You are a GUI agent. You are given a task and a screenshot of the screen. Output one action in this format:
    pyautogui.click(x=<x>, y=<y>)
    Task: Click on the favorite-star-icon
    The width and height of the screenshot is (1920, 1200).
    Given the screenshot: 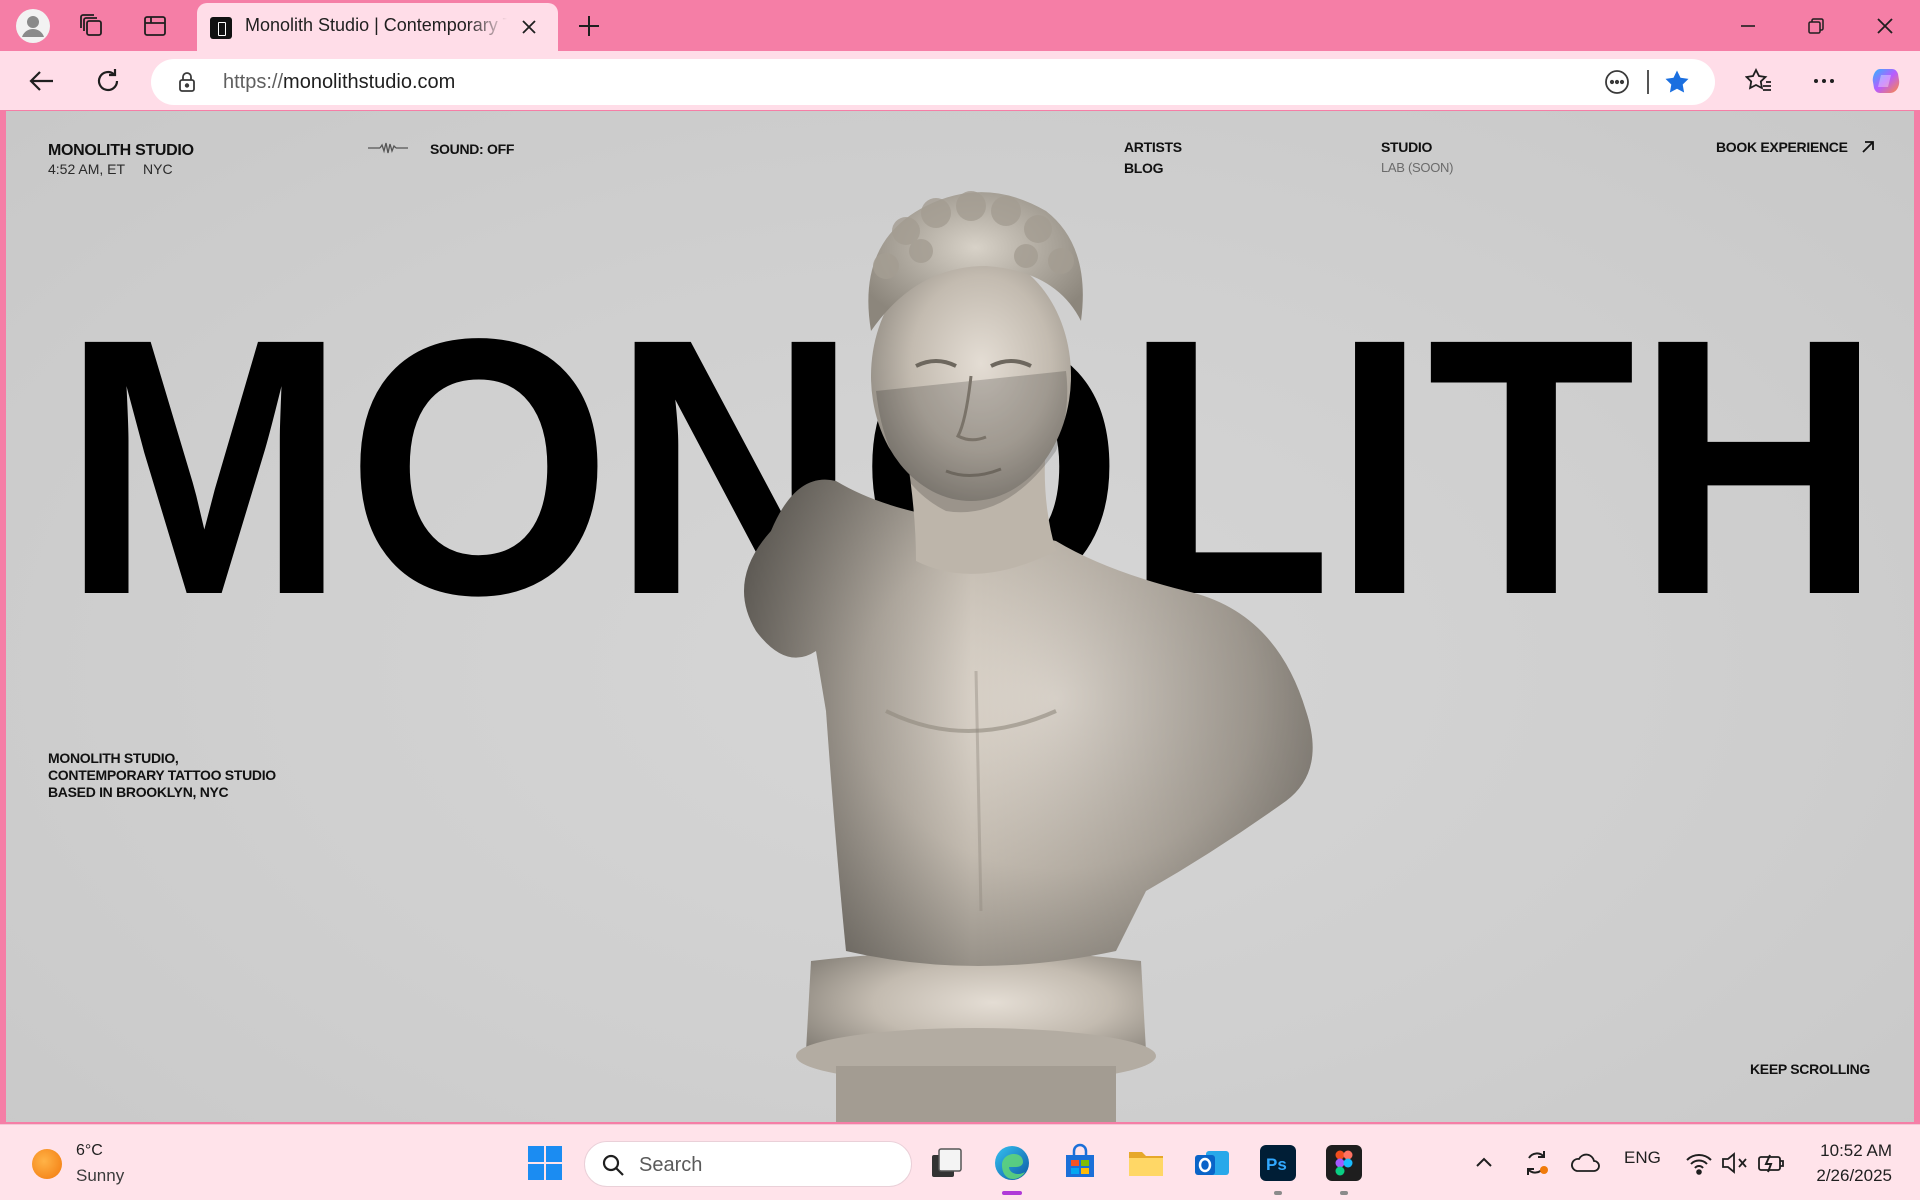 What is the action you would take?
    pyautogui.click(x=1677, y=82)
    